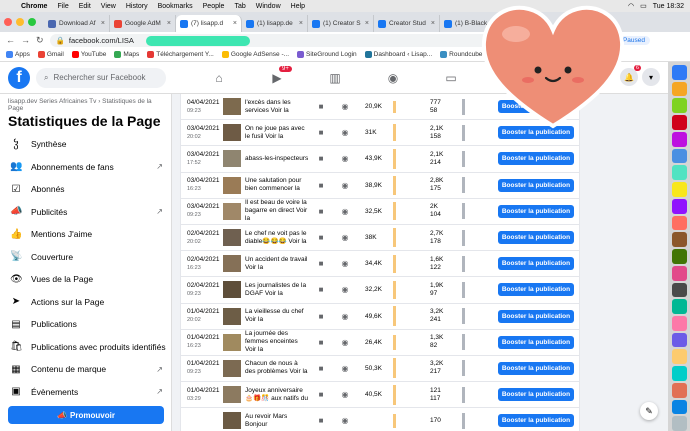  What do you see at coordinates (219, 78) in the screenshot?
I see `home-icon: ⌂` at bounding box center [219, 78].